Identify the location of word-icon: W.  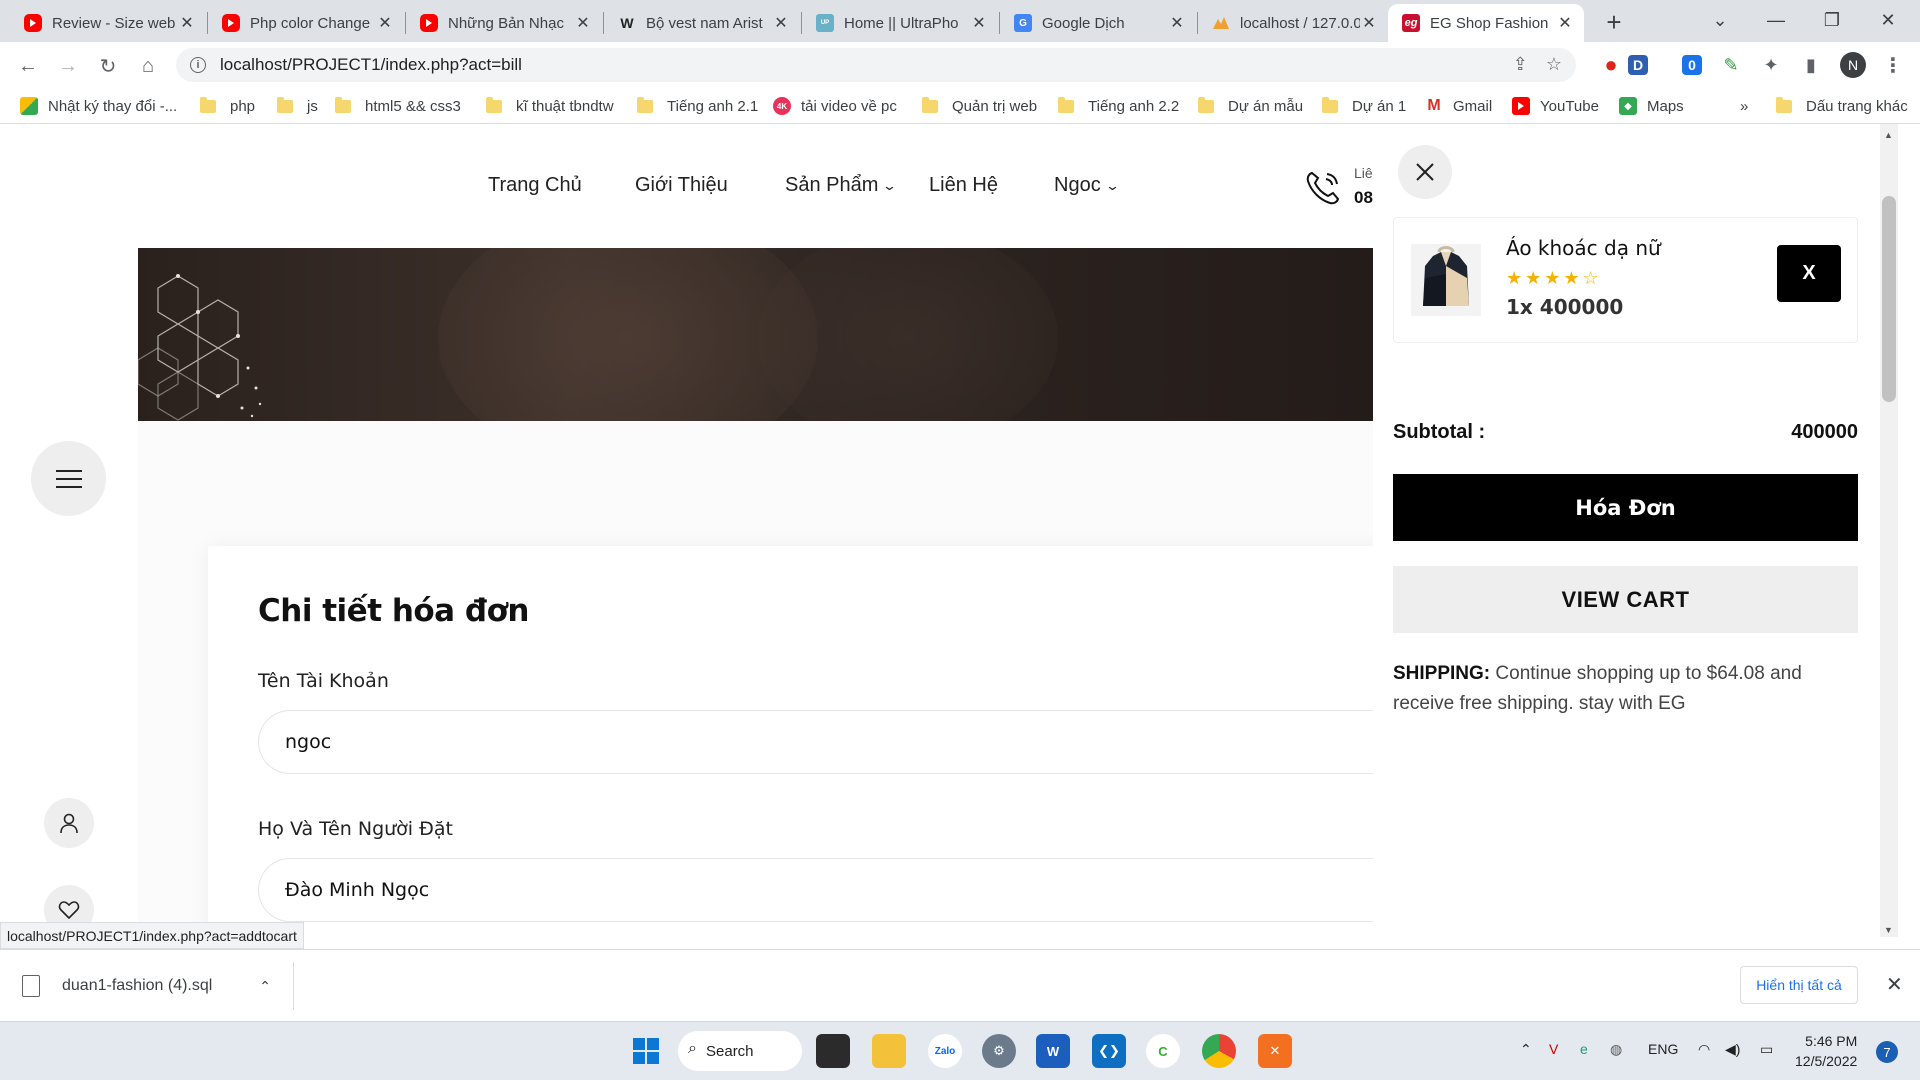
(1053, 1051).